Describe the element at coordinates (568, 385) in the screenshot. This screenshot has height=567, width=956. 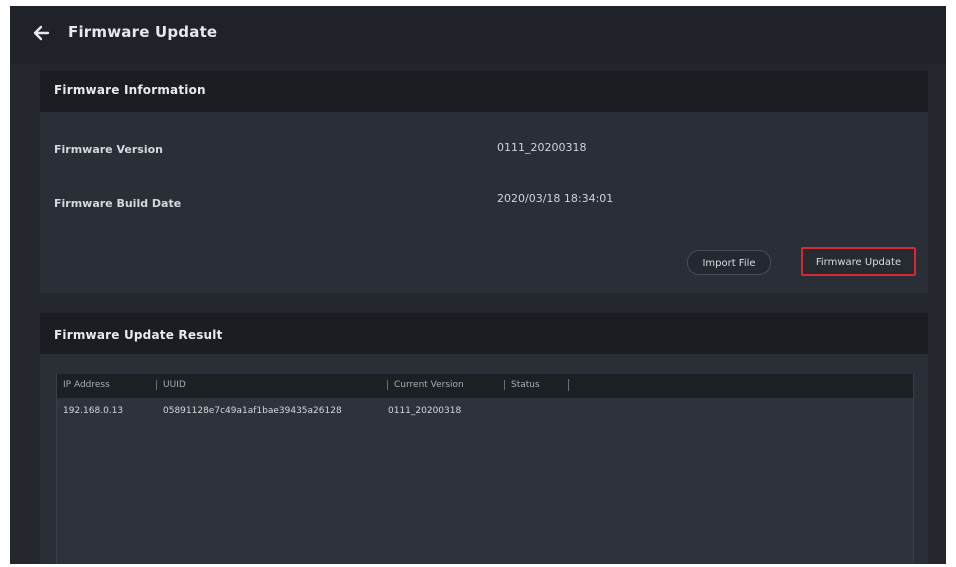
I see `column-divider` at that location.